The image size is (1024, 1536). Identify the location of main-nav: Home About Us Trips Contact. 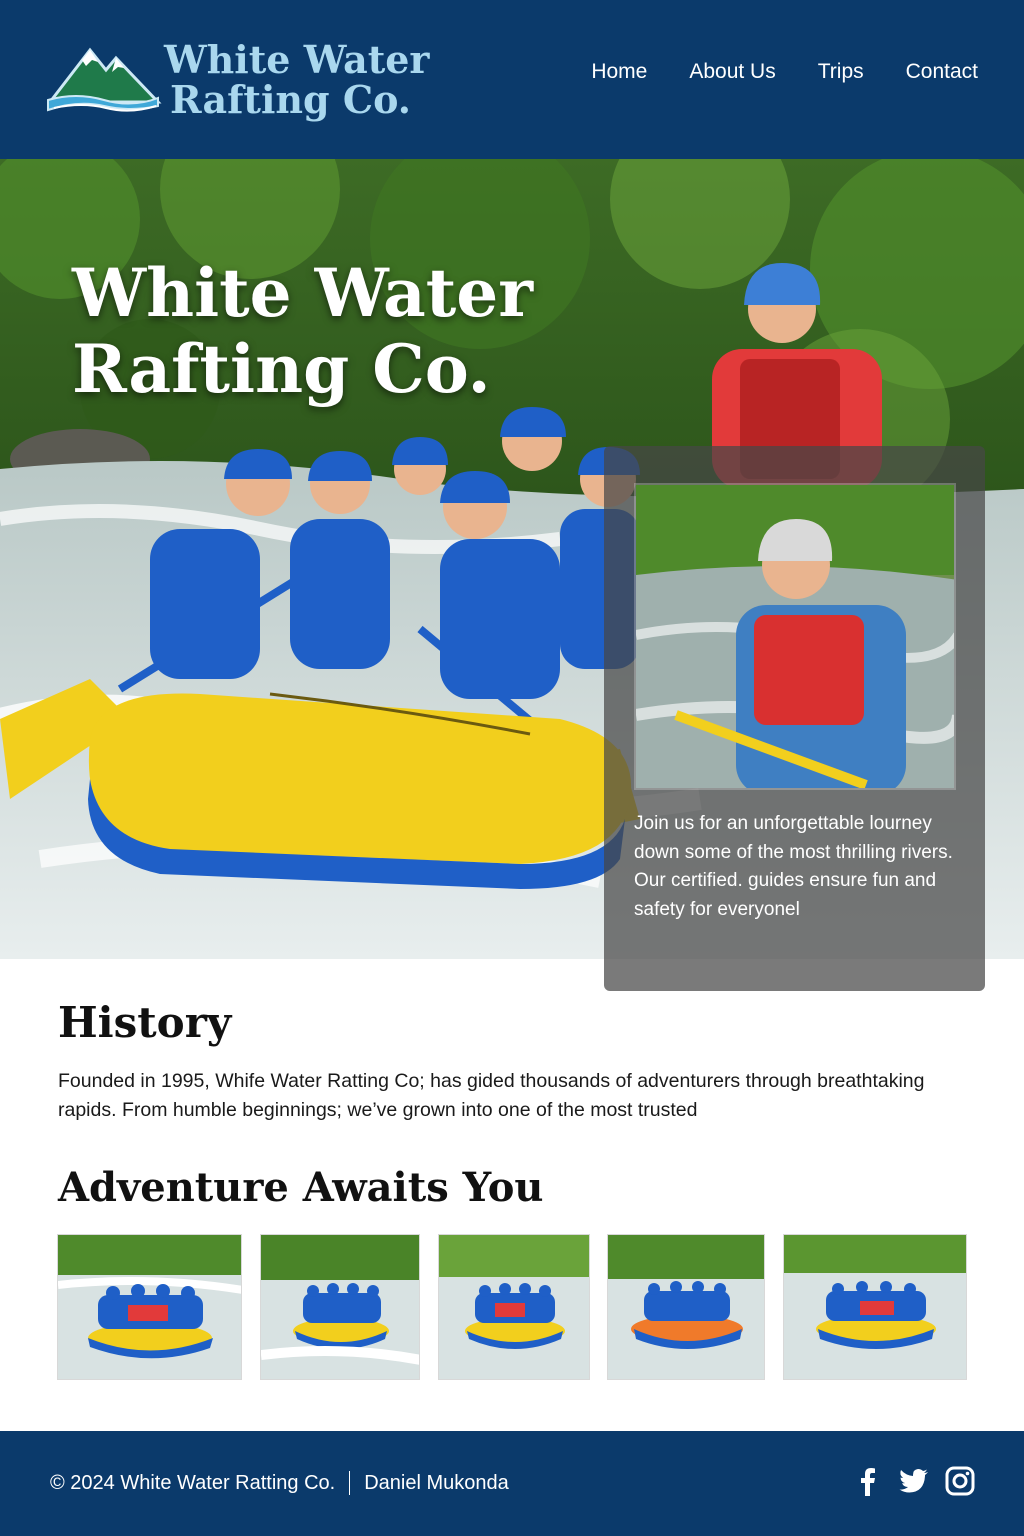
(784, 72).